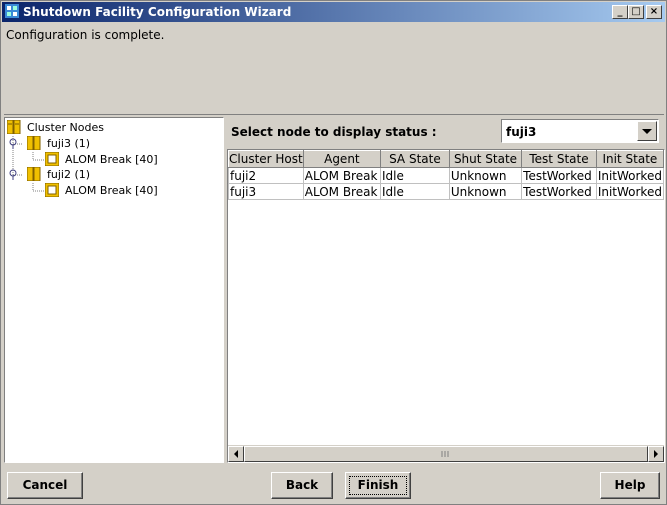  I want to click on table-cell: fuji3, so click(266, 191).